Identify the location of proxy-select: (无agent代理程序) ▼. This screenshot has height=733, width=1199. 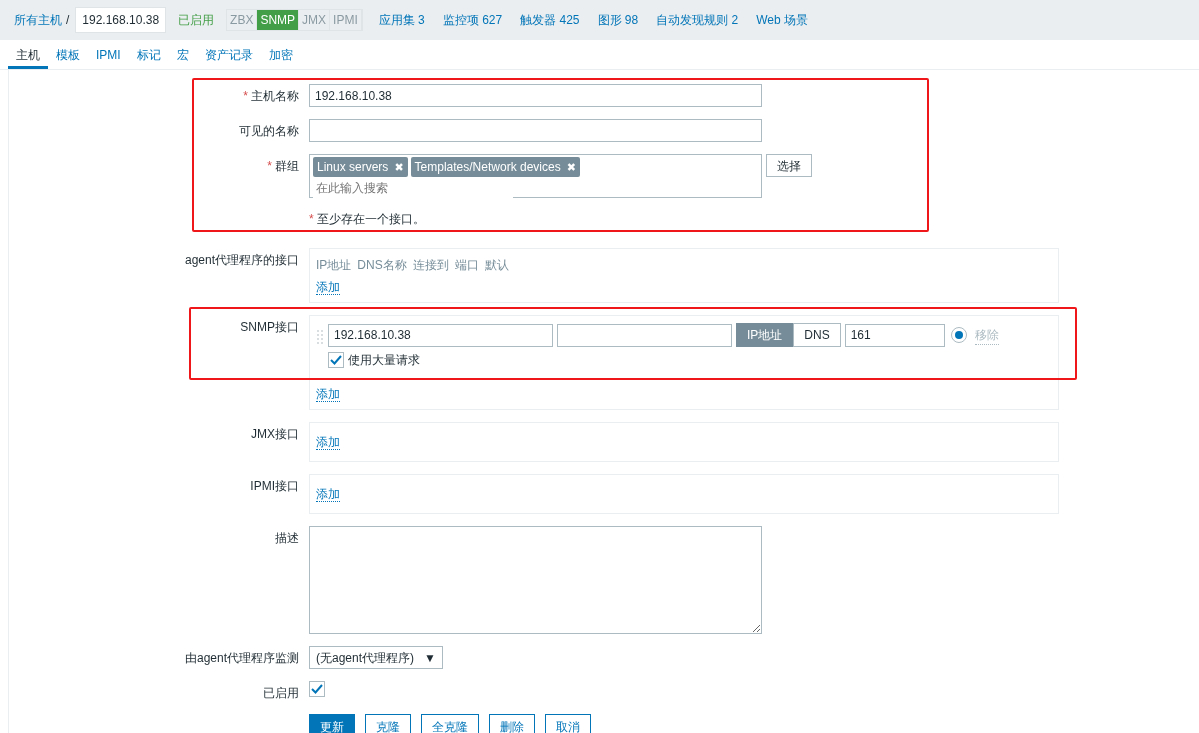
(376, 657).